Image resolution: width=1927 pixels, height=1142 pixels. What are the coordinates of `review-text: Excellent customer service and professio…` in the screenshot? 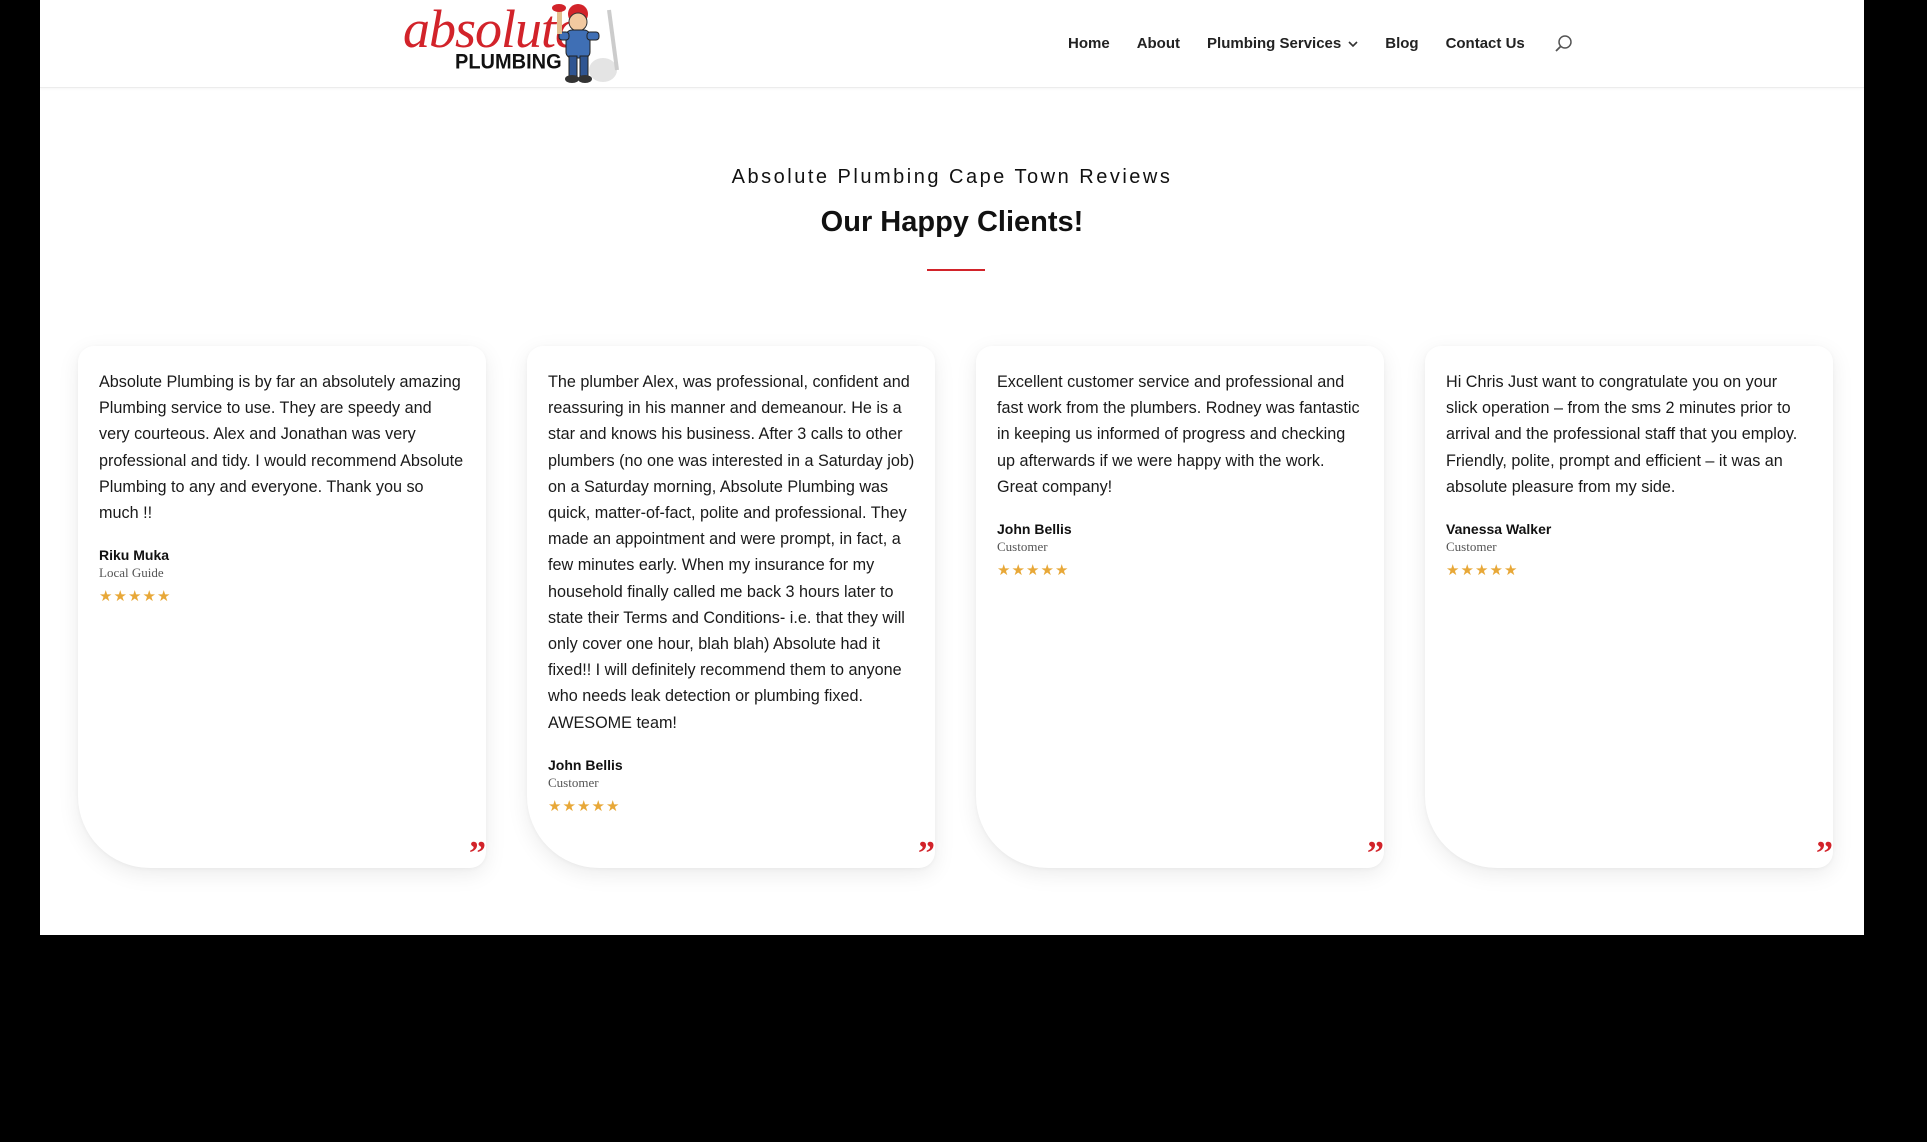 It's located at (1178, 434).